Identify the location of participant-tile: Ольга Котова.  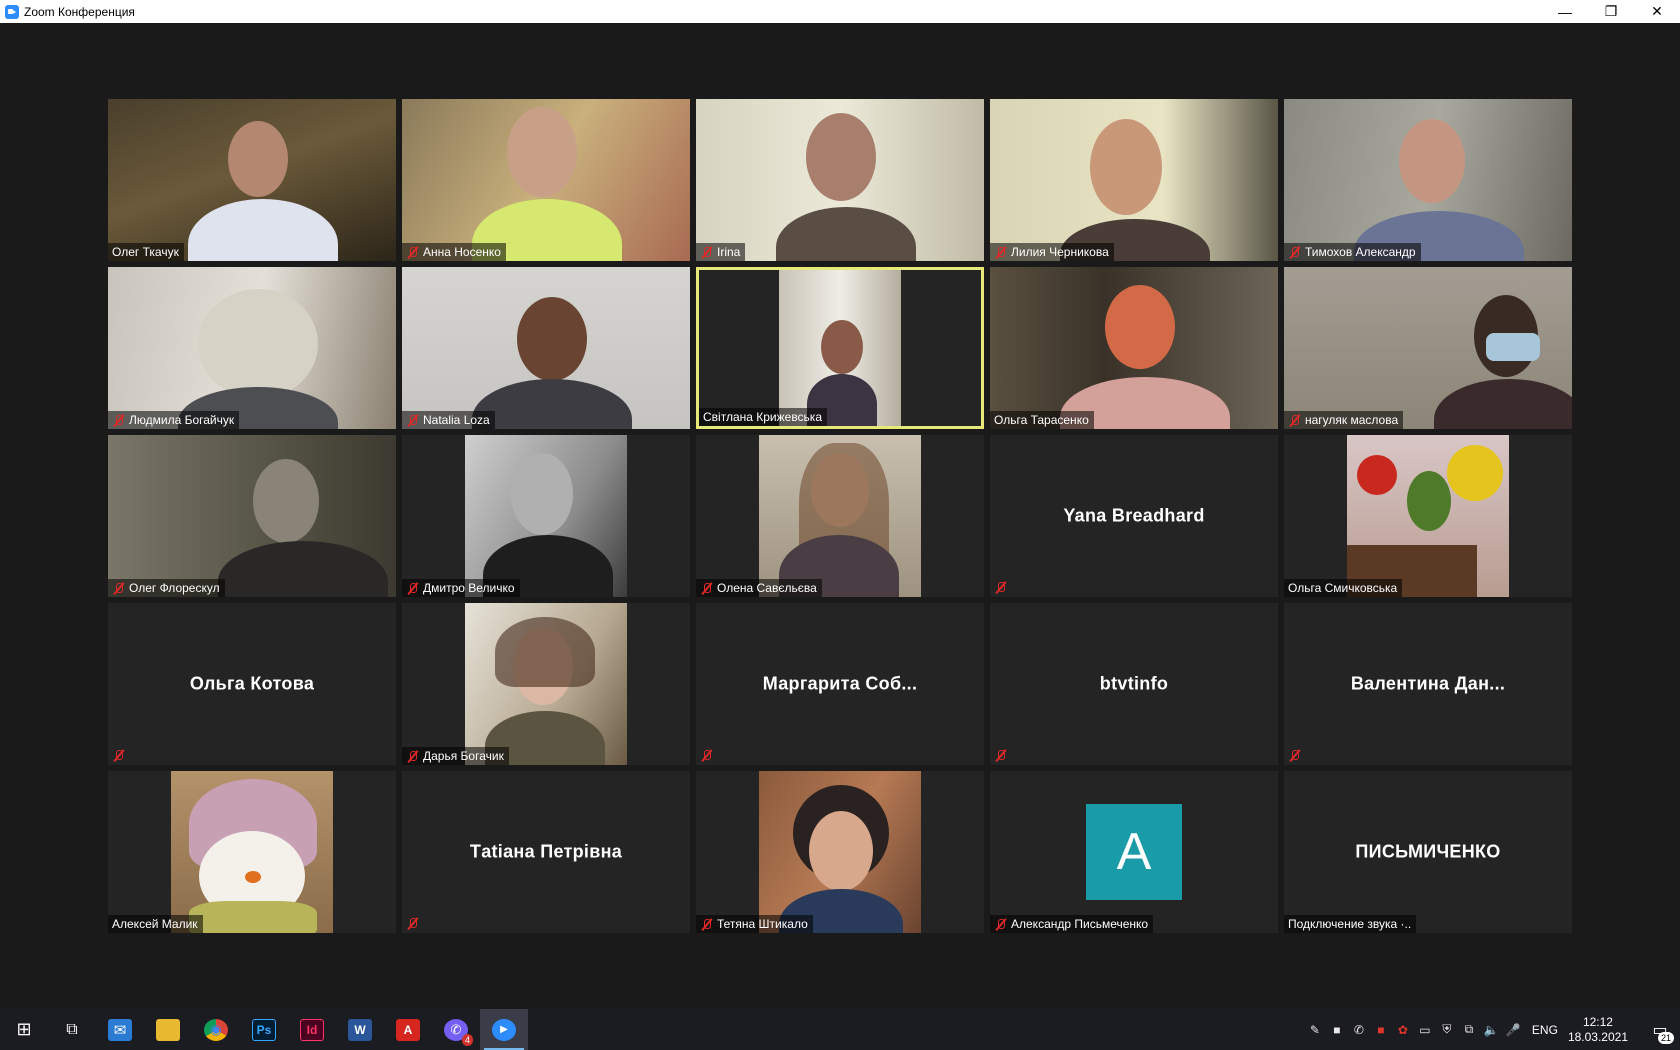
(252, 684).